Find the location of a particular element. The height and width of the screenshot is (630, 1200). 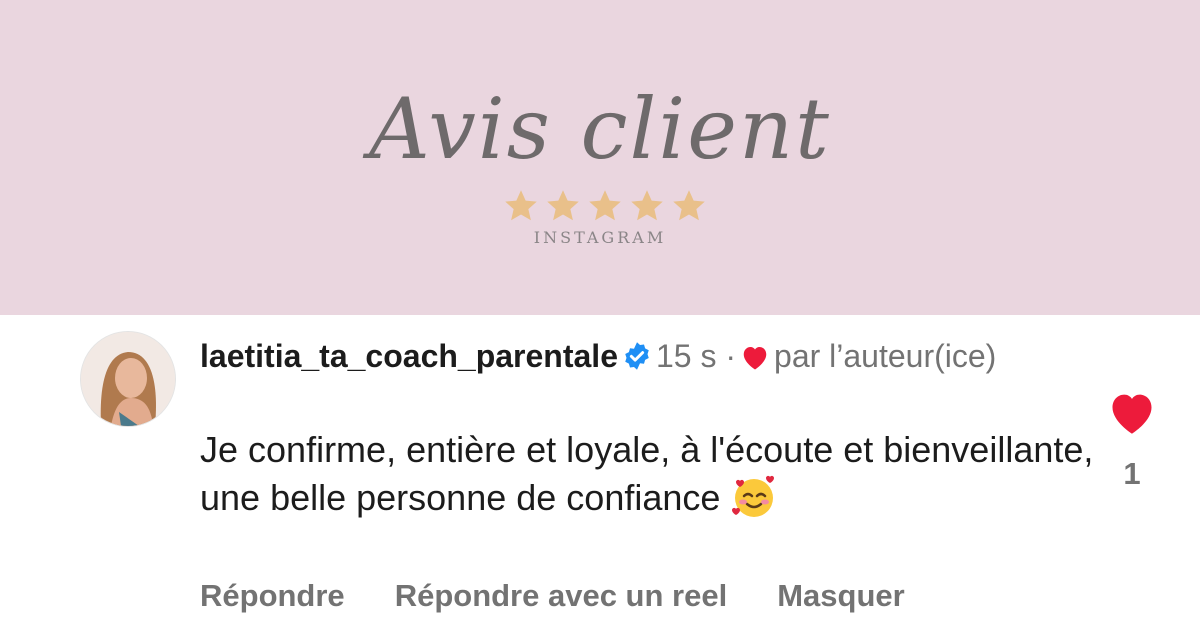

liked-by-author: par l’auteur(ice) is located at coordinates (885, 356).